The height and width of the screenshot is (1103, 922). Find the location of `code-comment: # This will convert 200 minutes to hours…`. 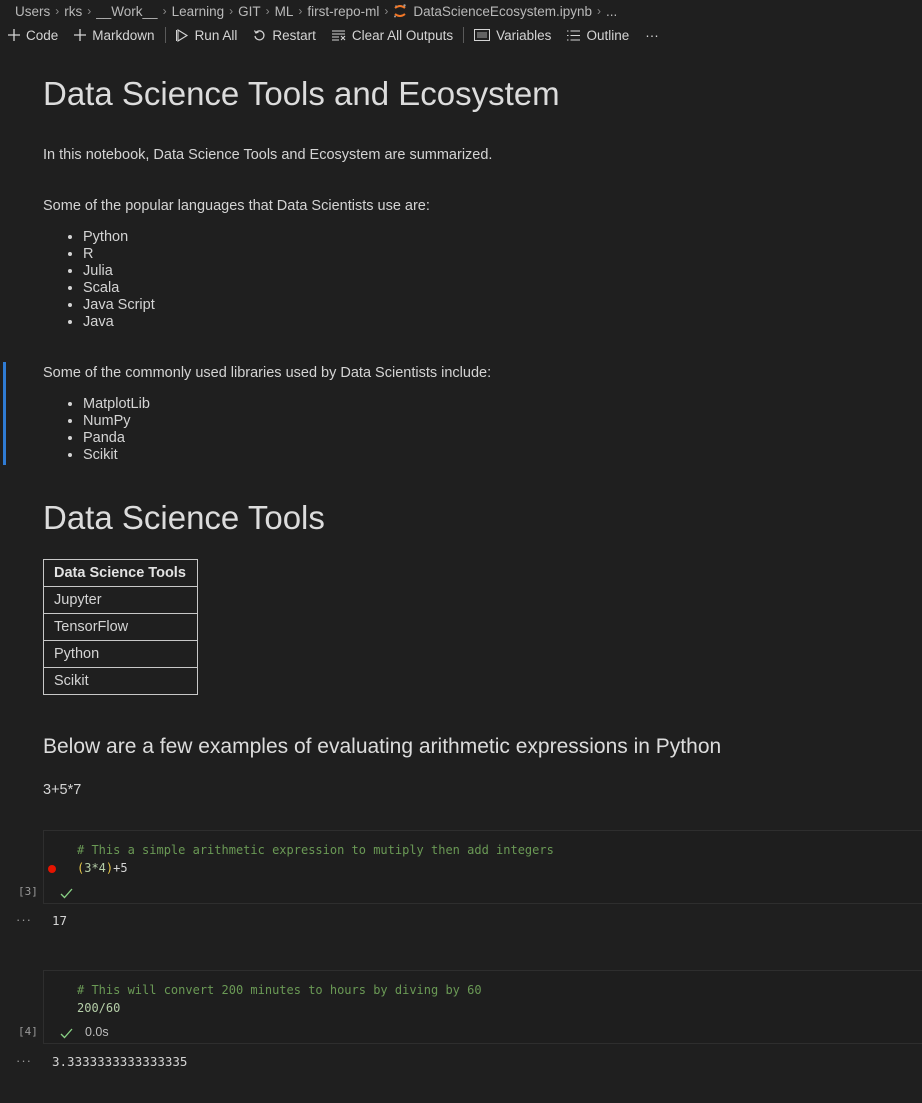

code-comment: # This will convert 200 minutes to hours… is located at coordinates (279, 990).